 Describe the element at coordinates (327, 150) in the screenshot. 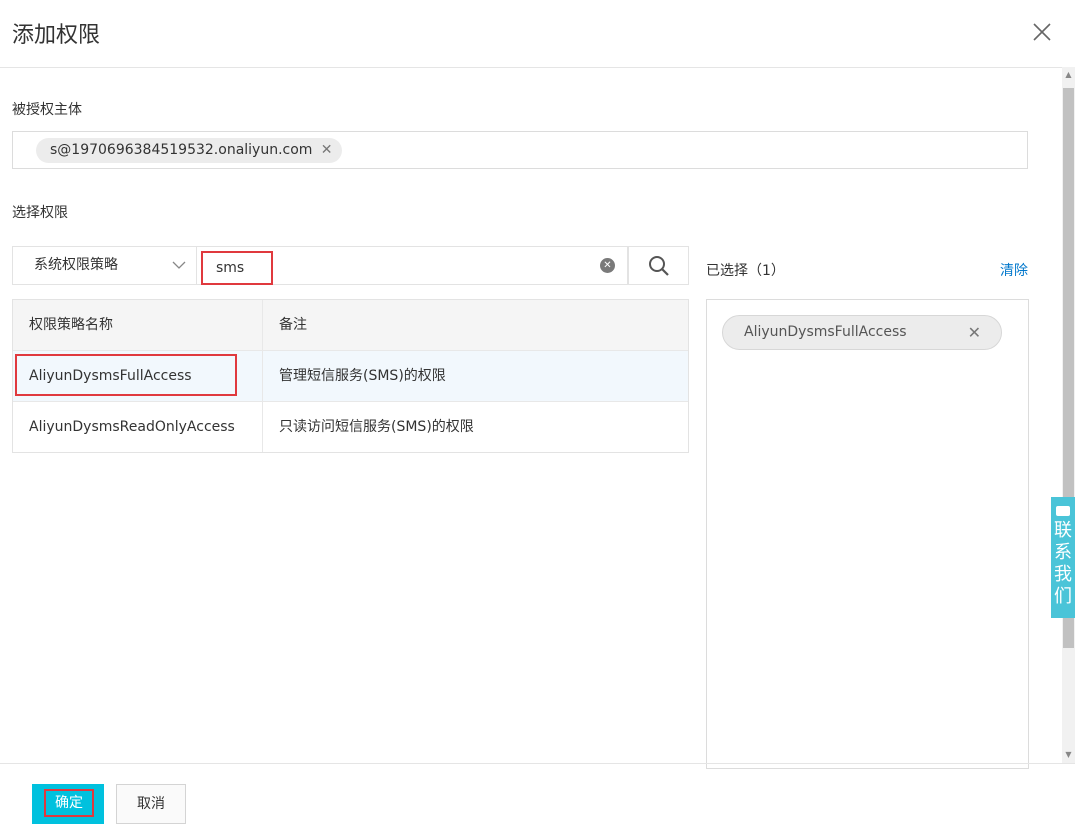

I see `remove-principal-icon: ✕` at that location.